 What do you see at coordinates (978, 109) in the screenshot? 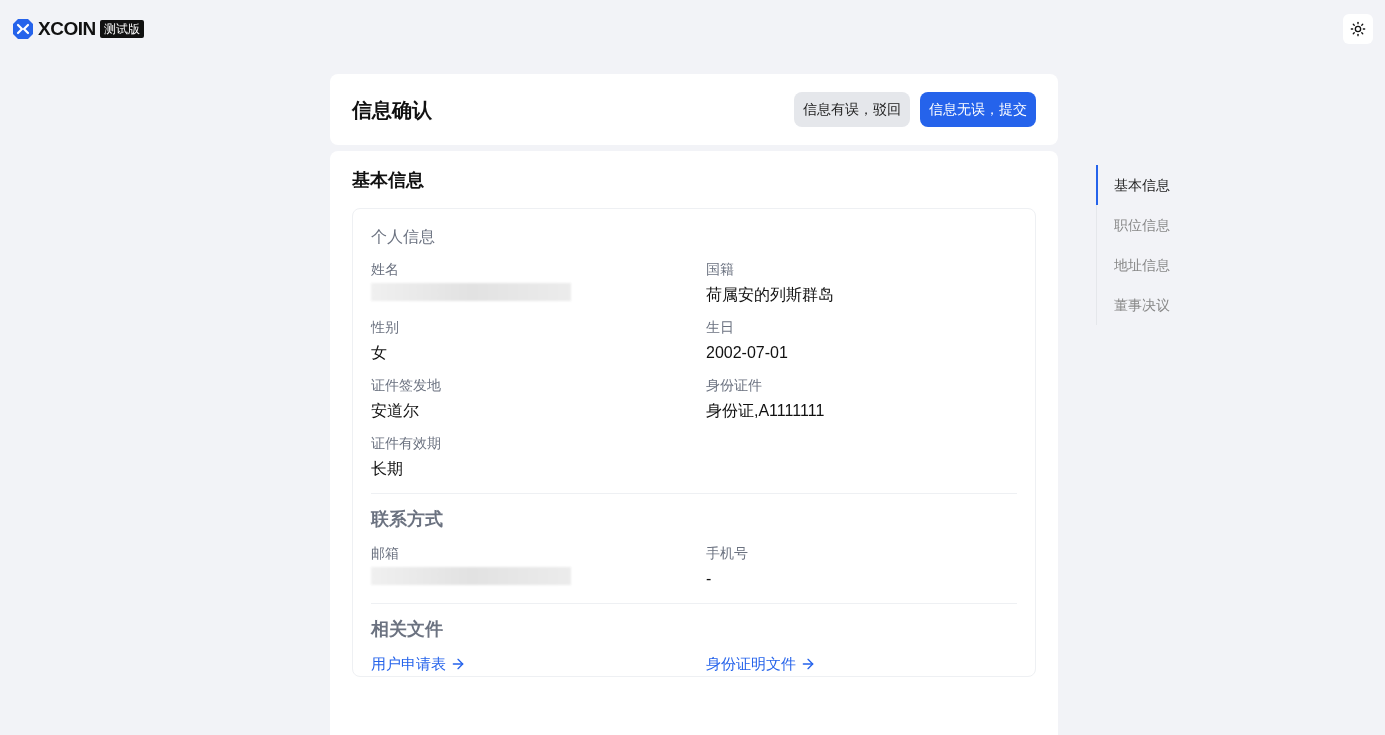
I see `submit-button: 信息无误，提交` at bounding box center [978, 109].